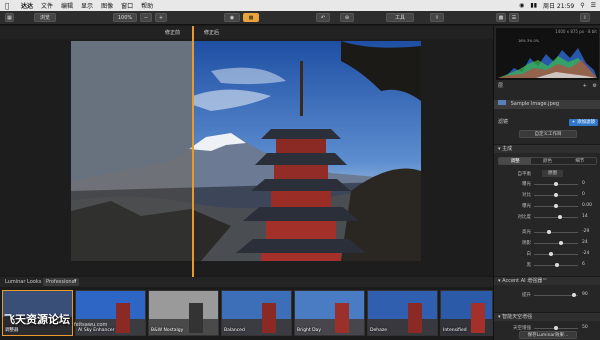  I want to click on filters-header: 滤镜 + 添加滤镜, so click(547, 122).